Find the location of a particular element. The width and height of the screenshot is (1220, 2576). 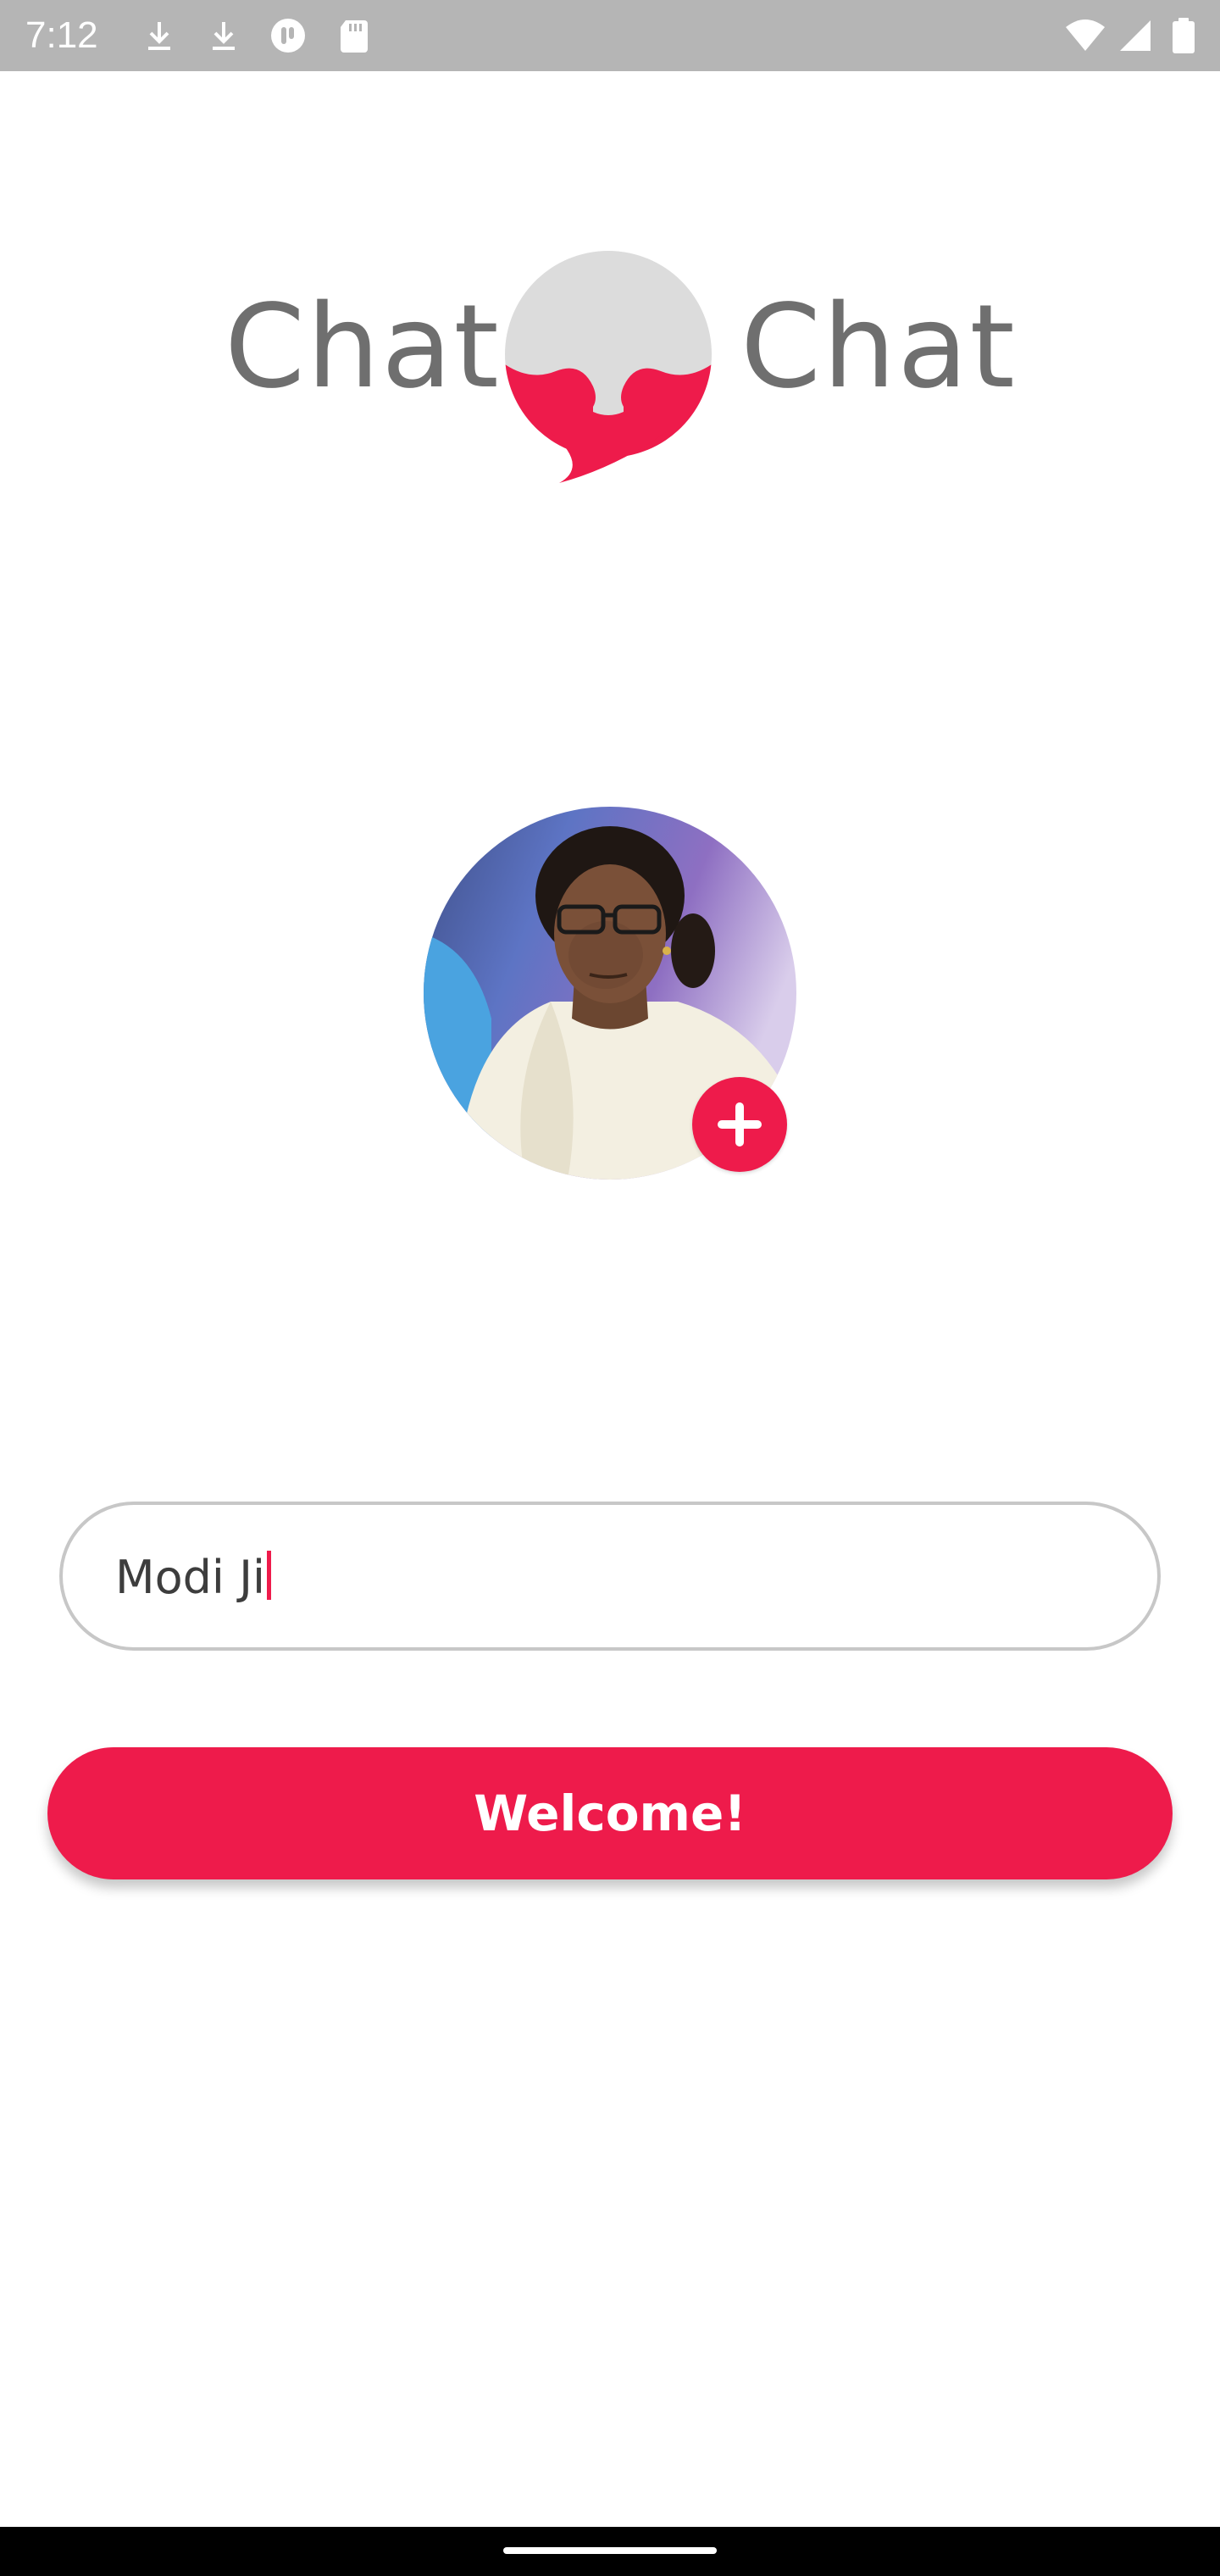

system-navigation-bar is located at coordinates (610, 2551).